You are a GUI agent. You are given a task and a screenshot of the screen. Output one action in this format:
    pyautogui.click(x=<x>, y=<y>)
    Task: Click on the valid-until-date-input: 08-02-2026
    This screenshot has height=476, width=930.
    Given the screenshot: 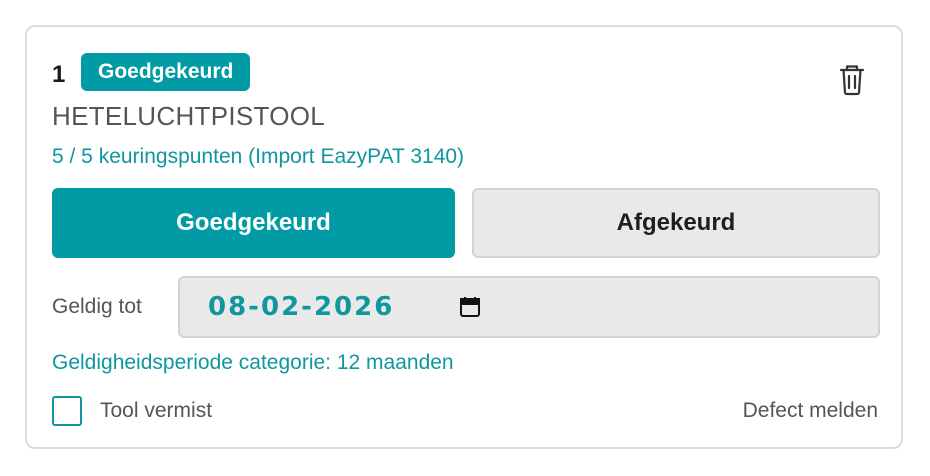 What is the action you would take?
    pyautogui.click(x=529, y=307)
    